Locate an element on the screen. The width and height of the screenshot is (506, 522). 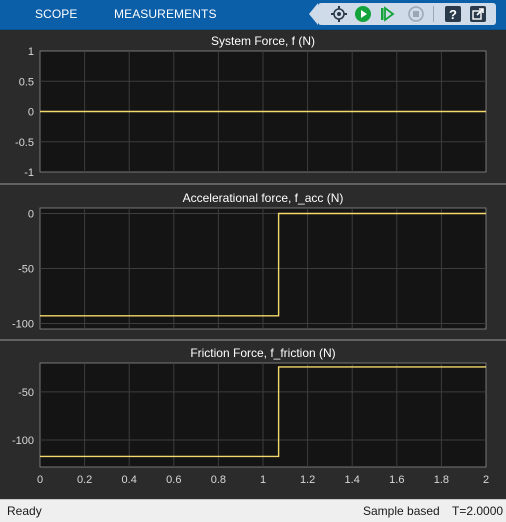
run-icon is located at coordinates (363, 14).